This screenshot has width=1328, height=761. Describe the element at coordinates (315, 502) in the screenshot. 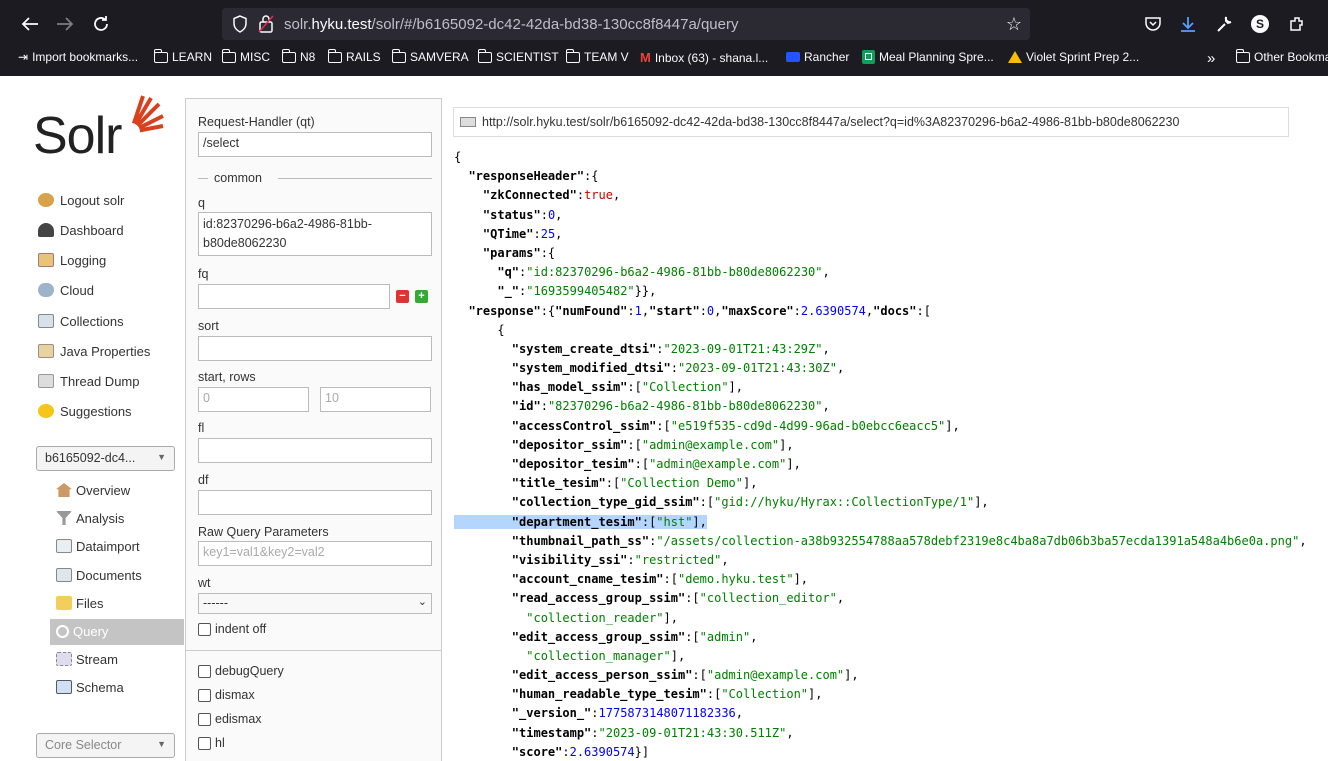

I see `df-input` at that location.